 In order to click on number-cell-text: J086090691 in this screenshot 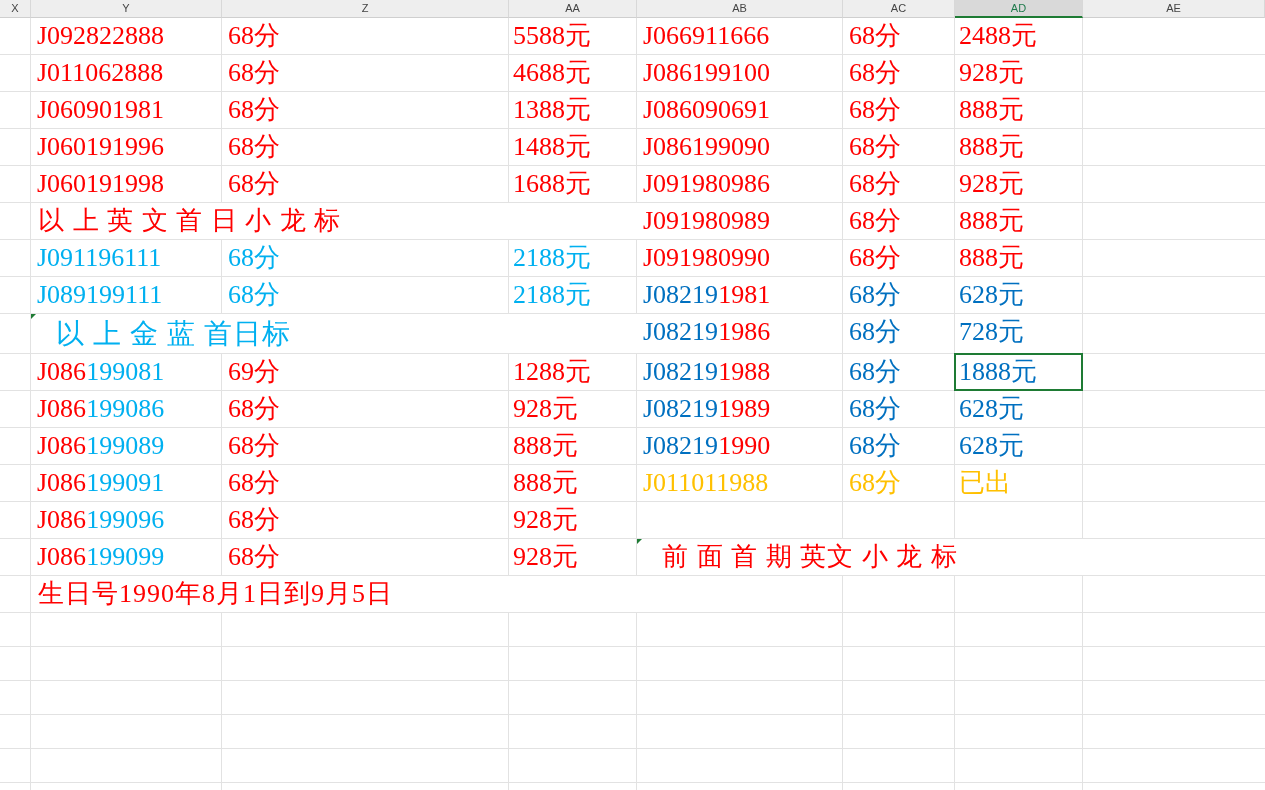, I will do `click(707, 110)`.